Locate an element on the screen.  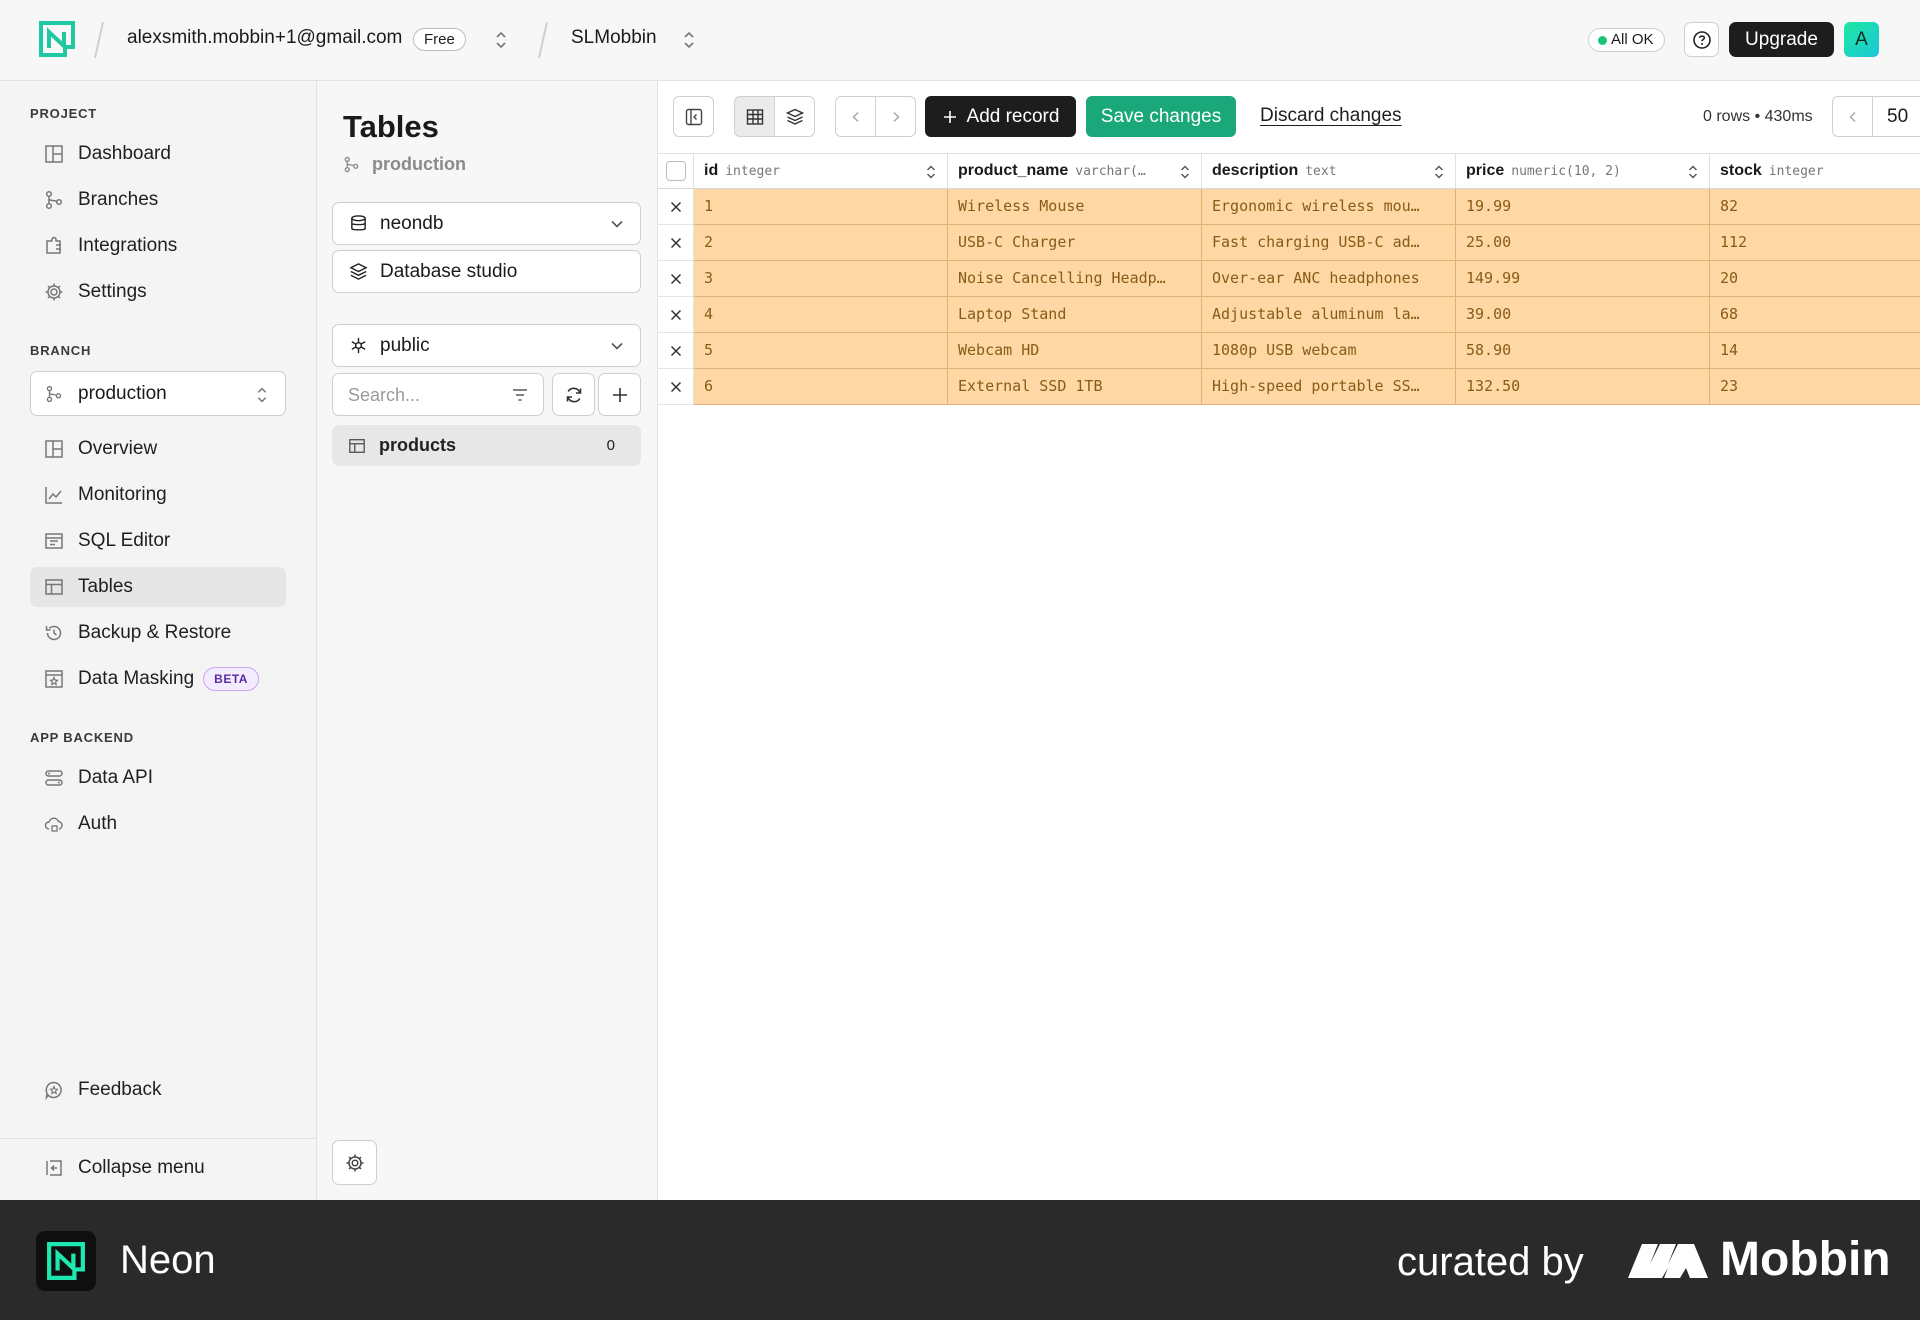
avatar: A is located at coordinates (1861, 39).